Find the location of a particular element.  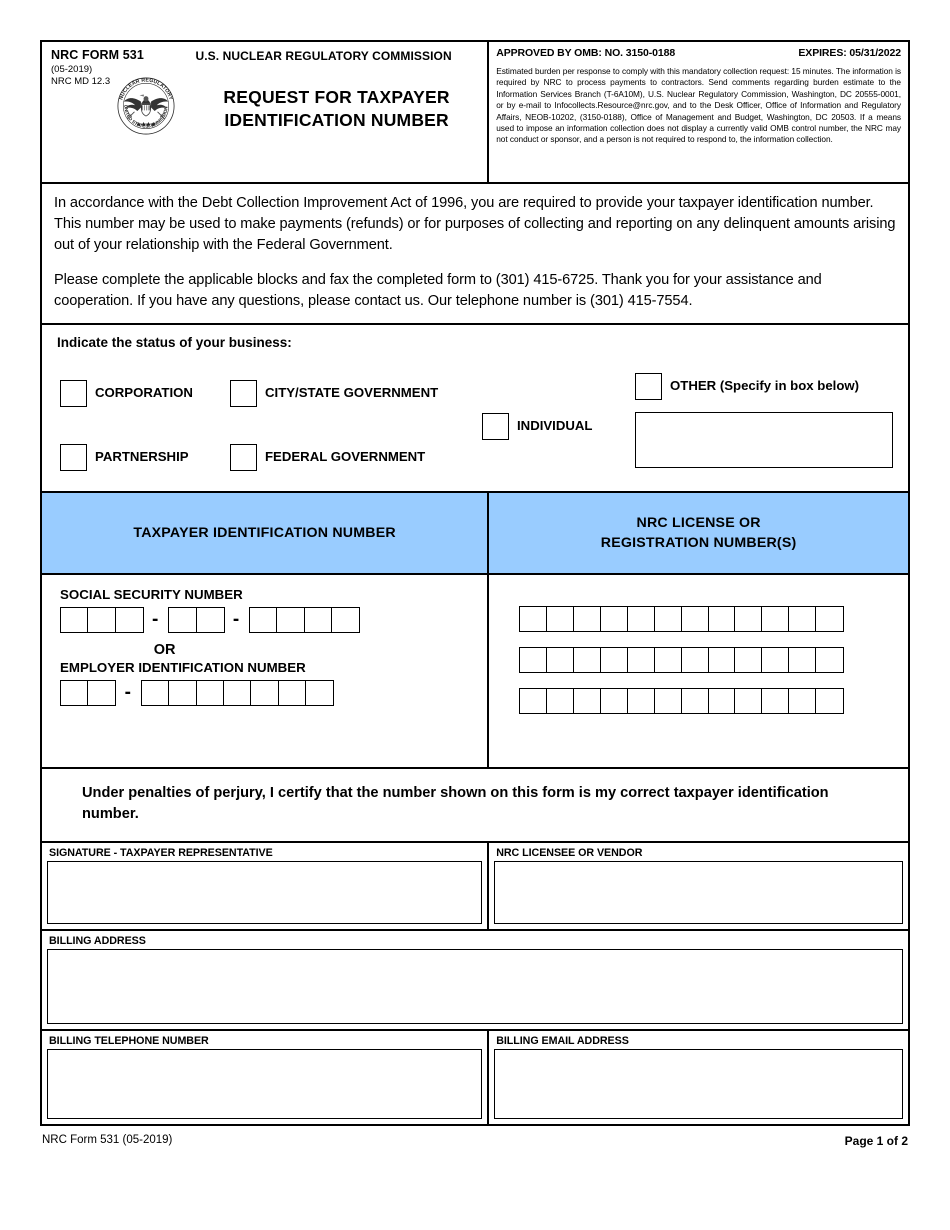

ssn-input-grid: - - is located at coordinates (273, 620).